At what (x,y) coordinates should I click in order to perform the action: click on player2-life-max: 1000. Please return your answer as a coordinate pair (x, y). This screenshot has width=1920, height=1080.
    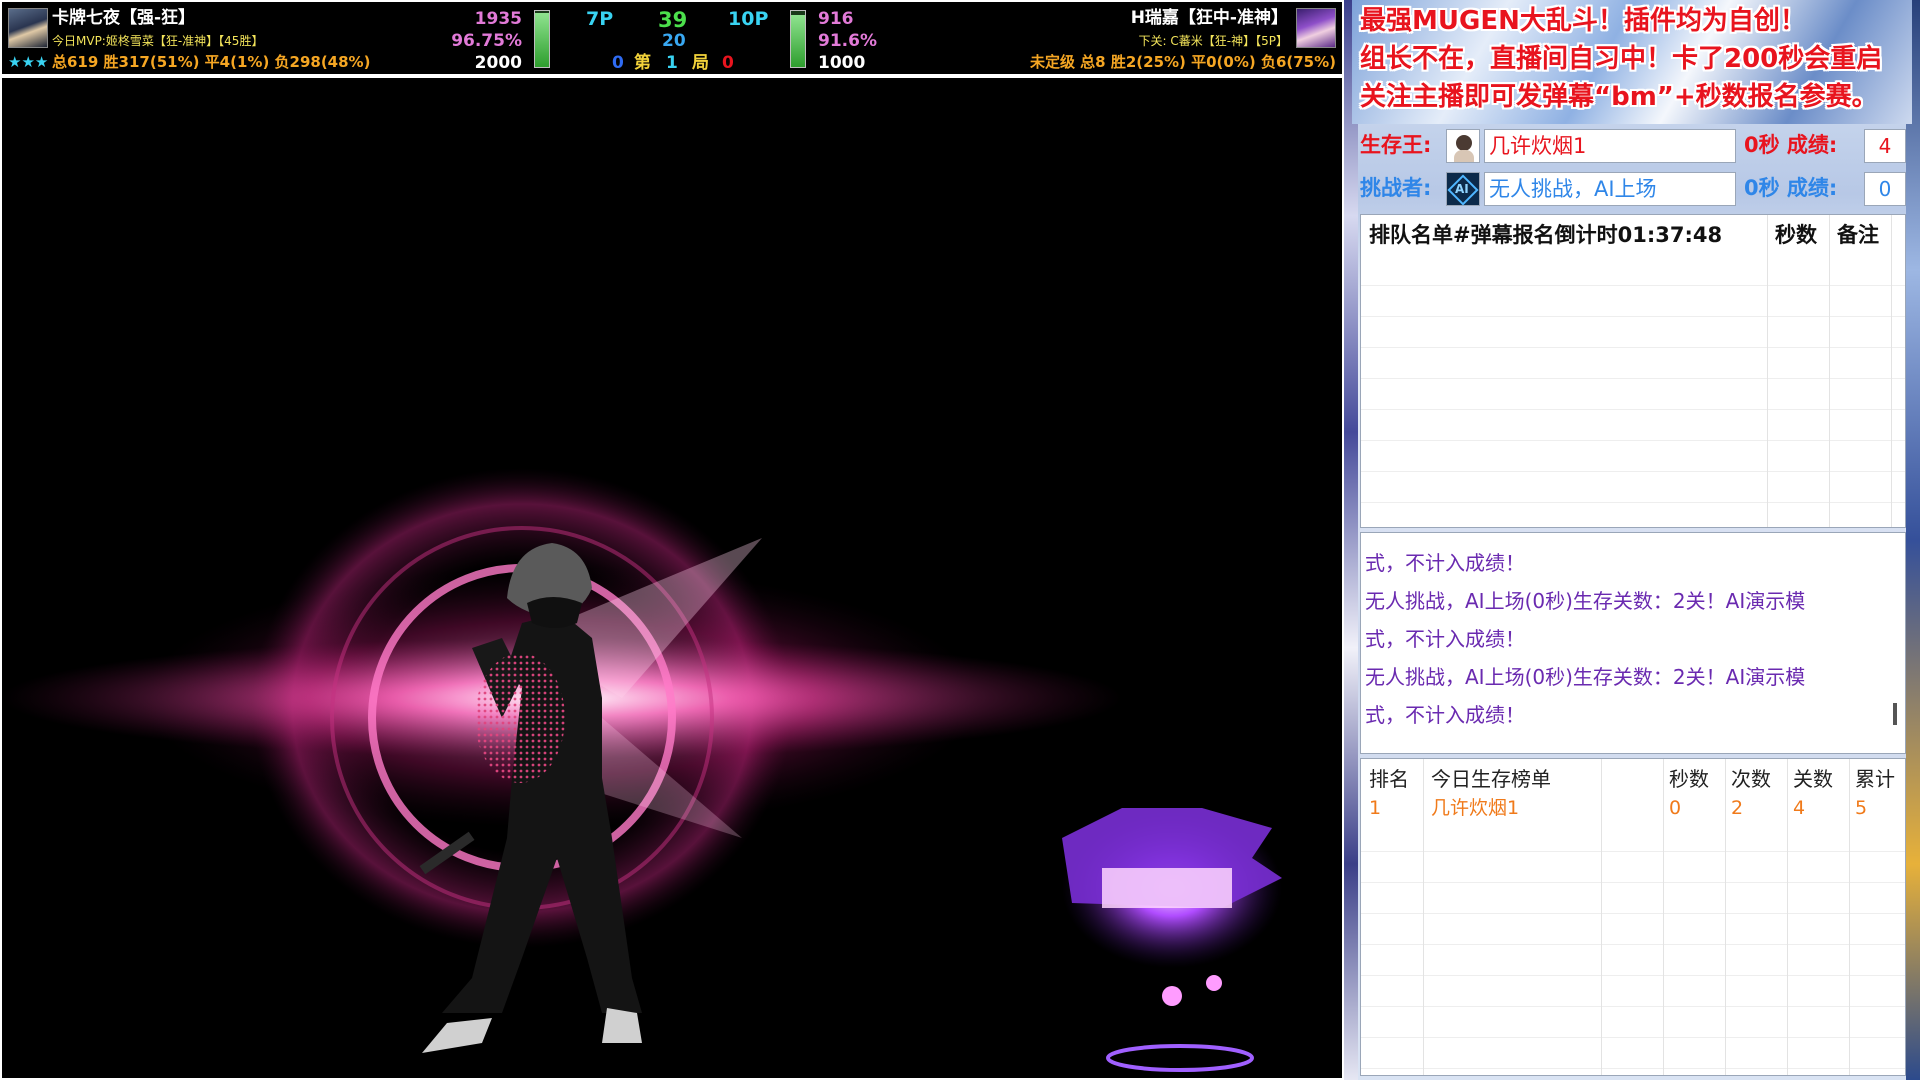
    Looking at the image, I should click on (842, 63).